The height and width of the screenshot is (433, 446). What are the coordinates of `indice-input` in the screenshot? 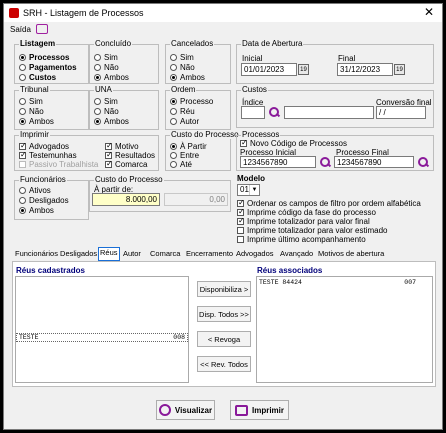 It's located at (253, 112).